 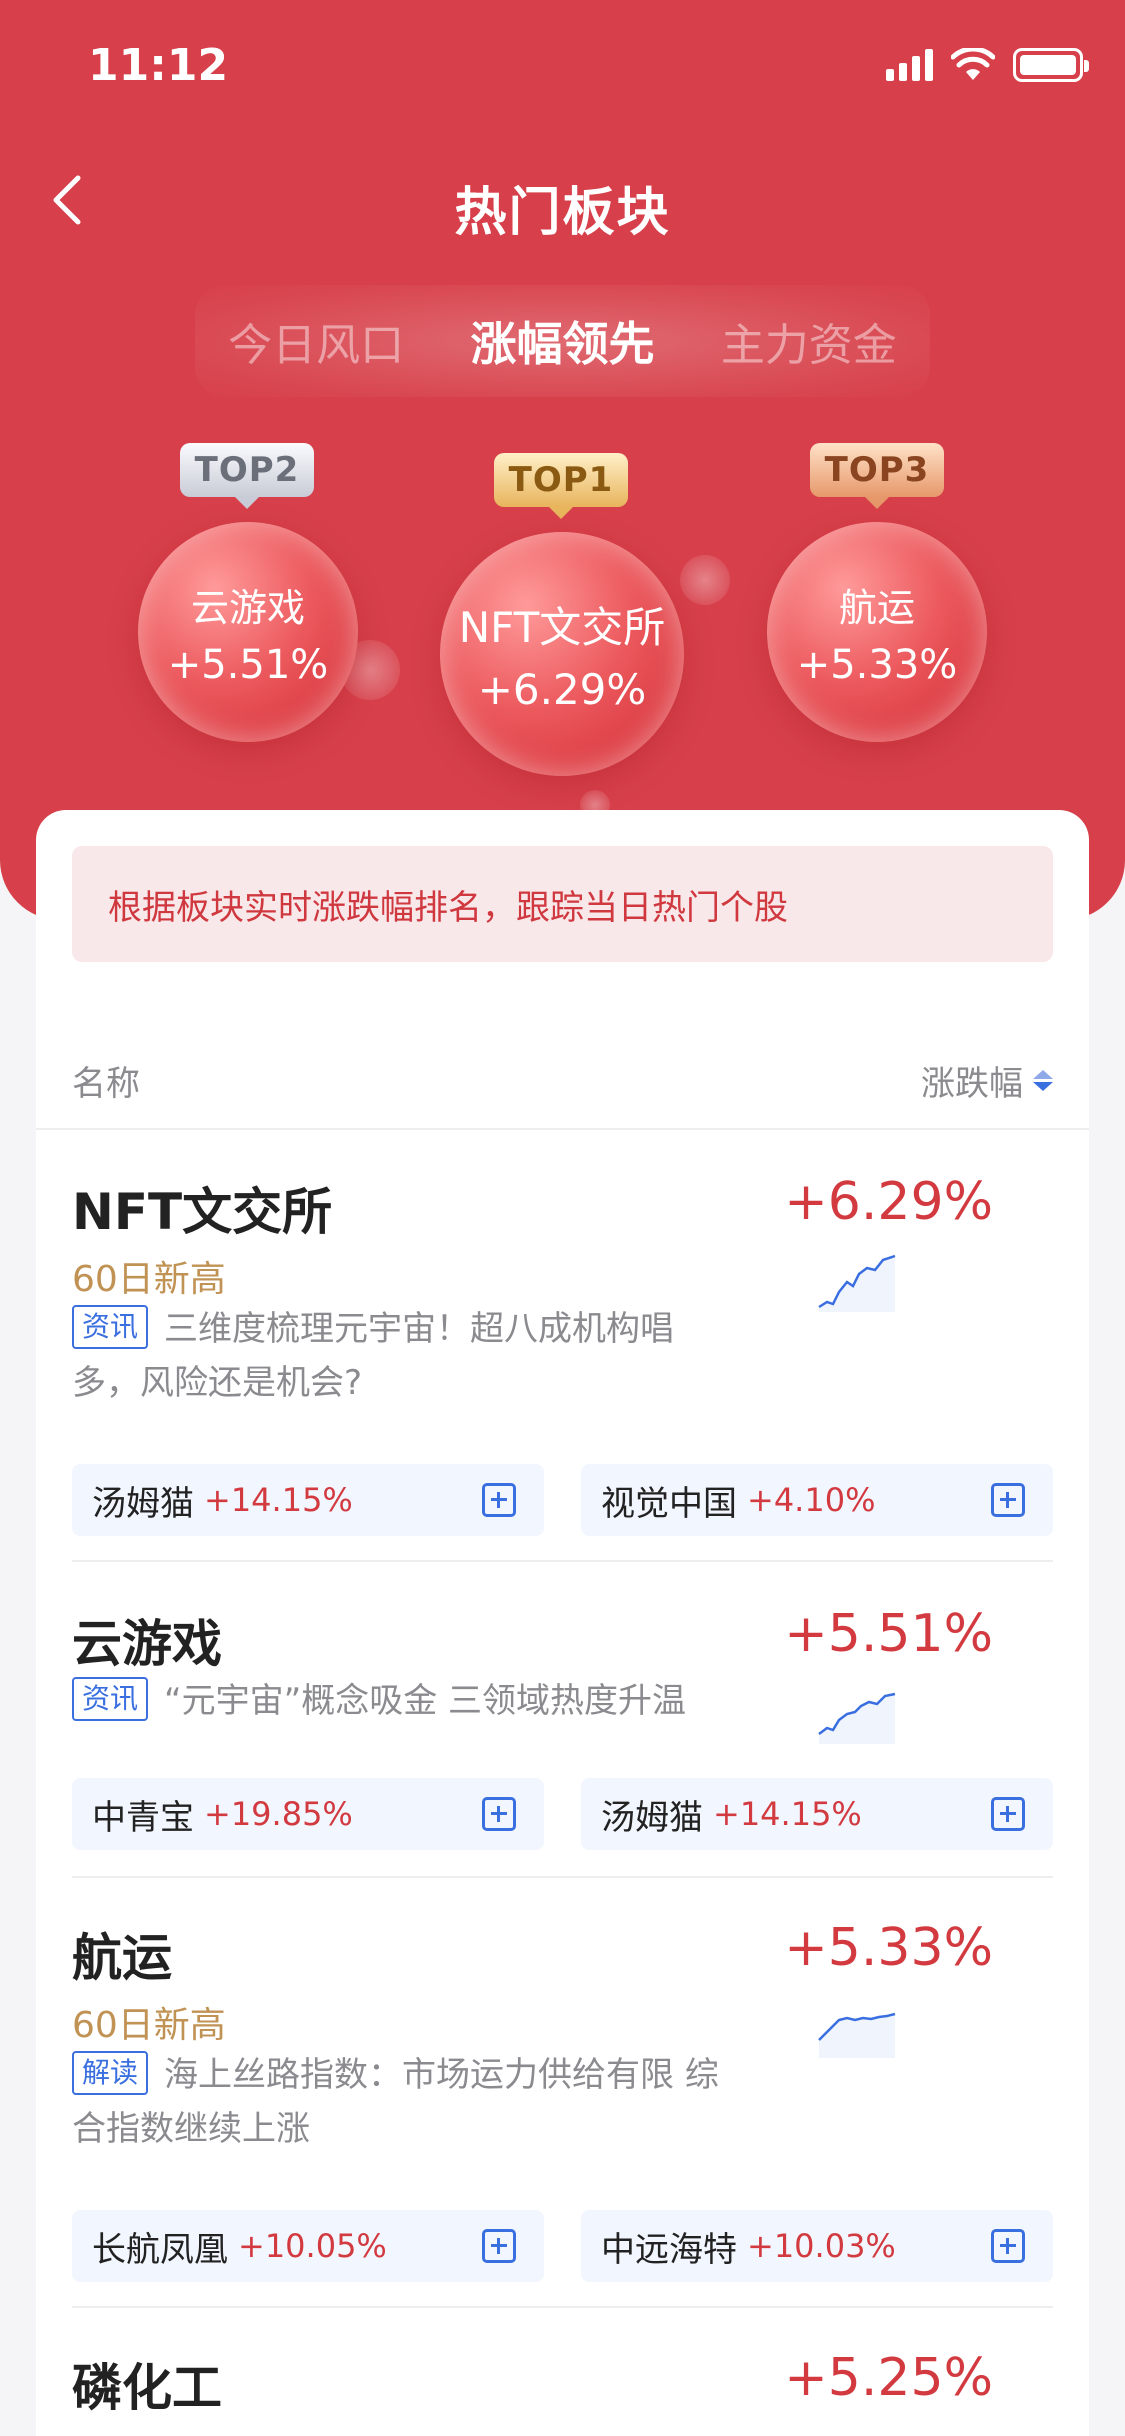 I want to click on cellular-signal-icon, so click(x=909, y=65).